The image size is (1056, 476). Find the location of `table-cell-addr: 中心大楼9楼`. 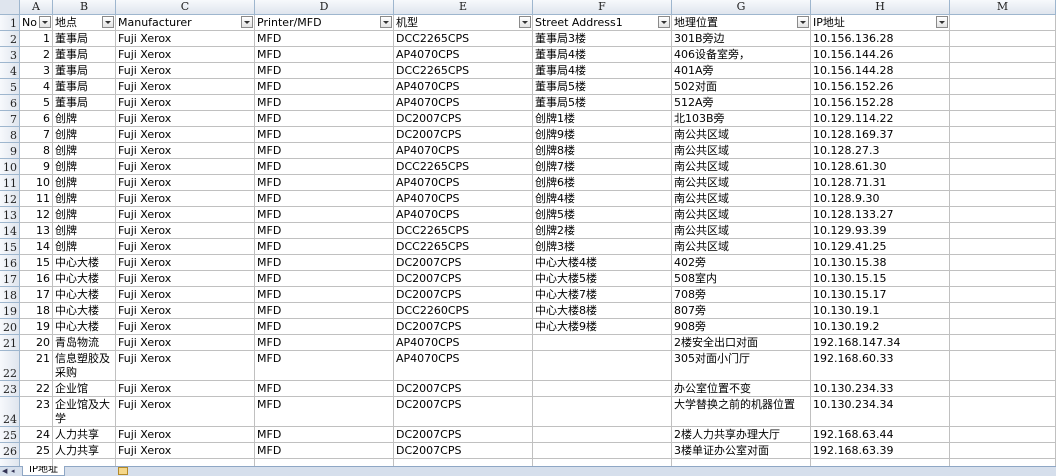

table-cell-addr: 中心大楼9楼 is located at coordinates (602, 327).